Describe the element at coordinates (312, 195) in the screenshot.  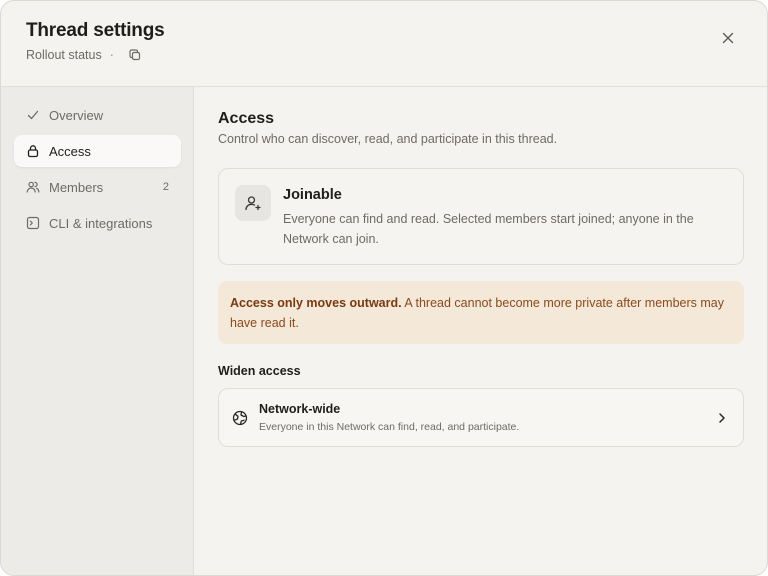
I see `joinable-title: Joinable` at that location.